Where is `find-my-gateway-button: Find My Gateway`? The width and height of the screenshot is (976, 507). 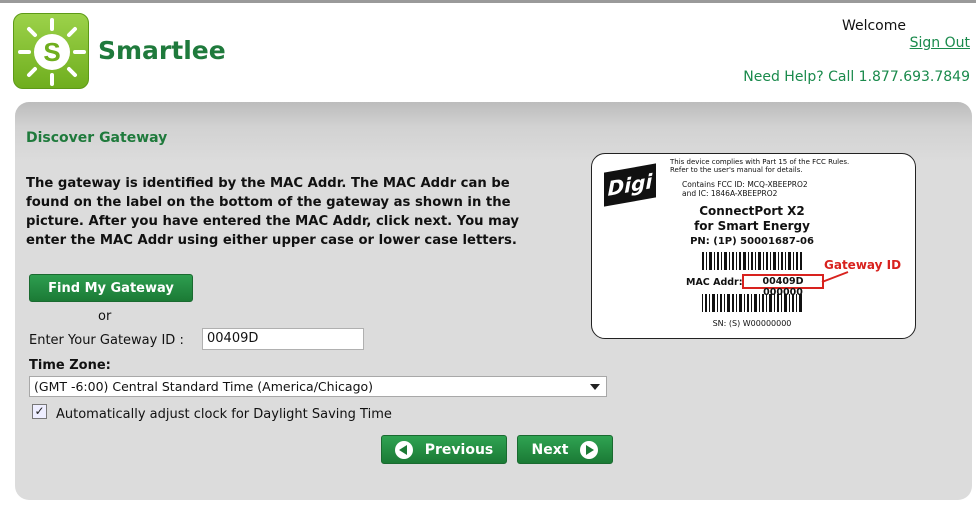
find-my-gateway-button: Find My Gateway is located at coordinates (111, 288).